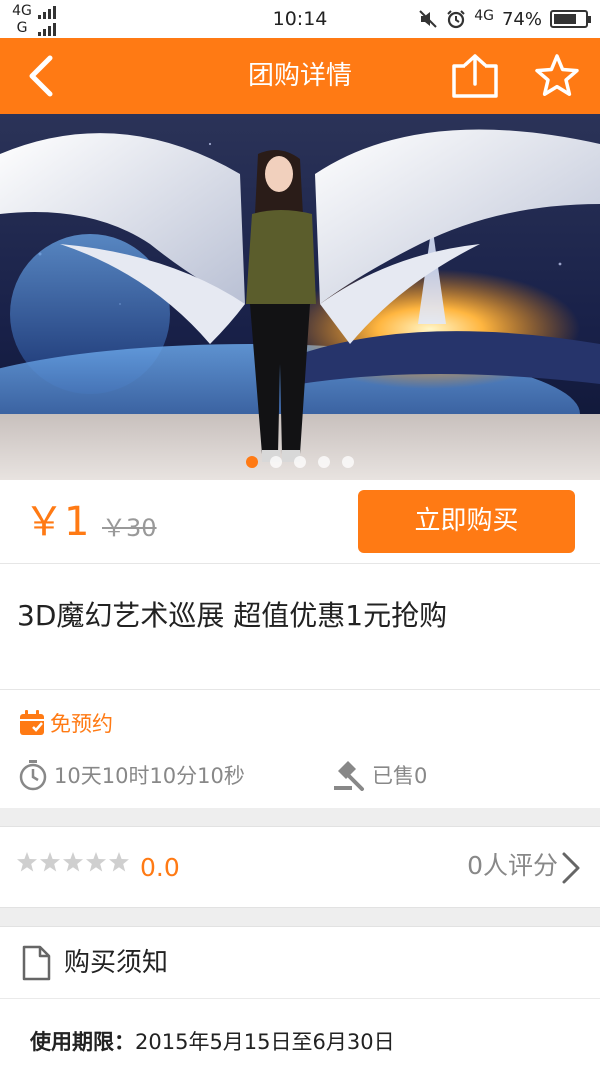 The image size is (600, 1067). What do you see at coordinates (428, 19) in the screenshot?
I see `mute-icon` at bounding box center [428, 19].